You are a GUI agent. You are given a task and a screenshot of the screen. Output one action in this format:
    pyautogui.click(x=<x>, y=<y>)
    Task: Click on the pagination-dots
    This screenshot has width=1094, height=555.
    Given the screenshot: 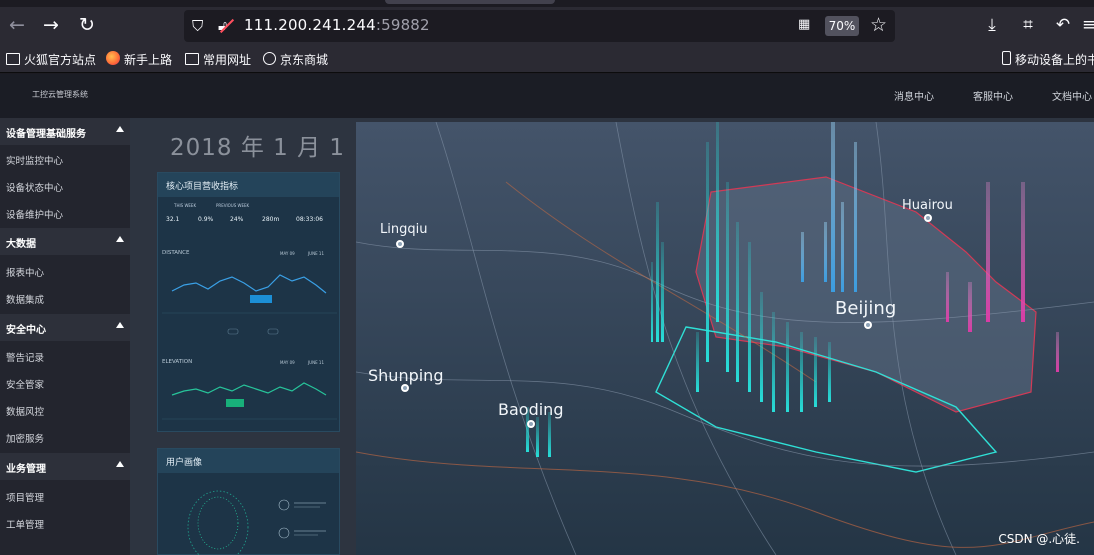 What is the action you would take?
    pyautogui.click(x=243, y=332)
    